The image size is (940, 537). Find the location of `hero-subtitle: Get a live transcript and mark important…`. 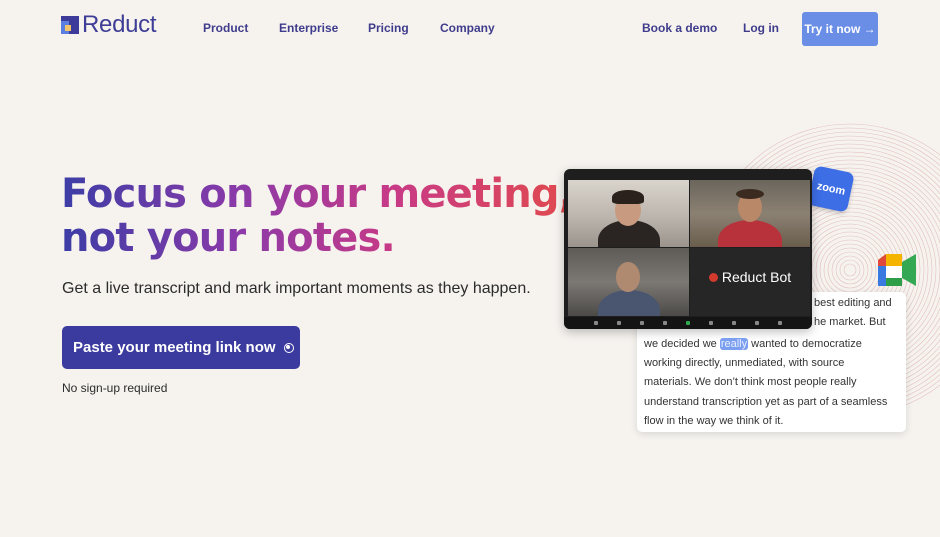

hero-subtitle: Get a live transcript and mark important… is located at coordinates (296, 288).